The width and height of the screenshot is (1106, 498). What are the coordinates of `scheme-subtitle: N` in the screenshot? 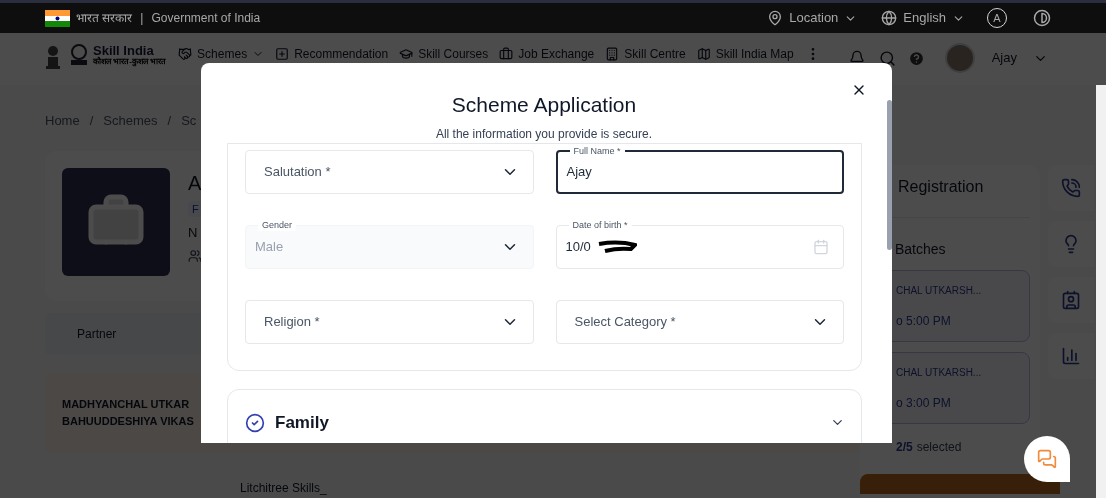 It's located at (193, 233).